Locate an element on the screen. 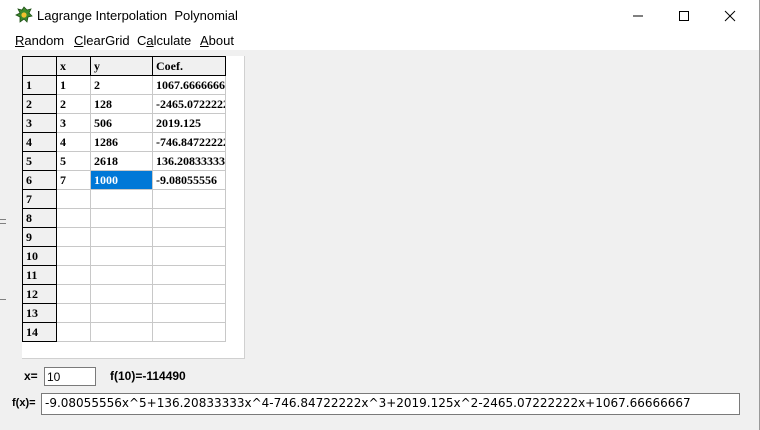 Image resolution: width=760 pixels, height=430 pixels. table-row: 14 is located at coordinates (124, 332).